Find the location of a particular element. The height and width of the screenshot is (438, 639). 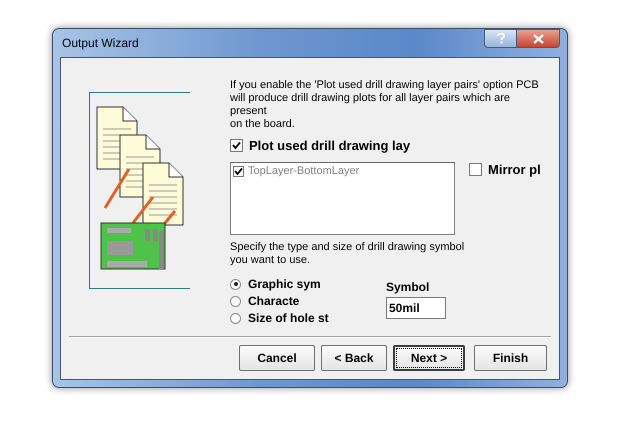

symbol-type-radio: Graphic sym is located at coordinates (308, 284).